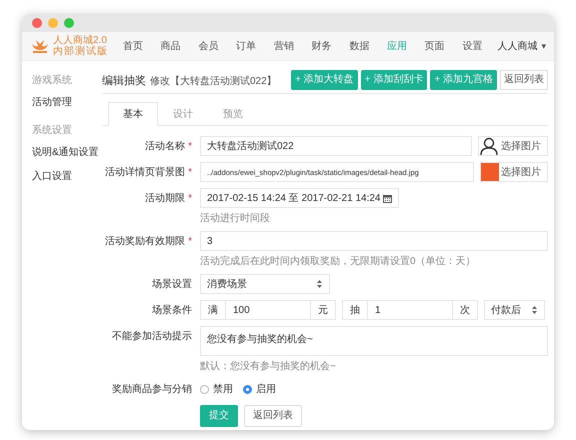 The width and height of the screenshot is (576, 440). I want to click on date-field: 2017-02-15 14:24 至 2017-02-21 14:24, so click(300, 198).